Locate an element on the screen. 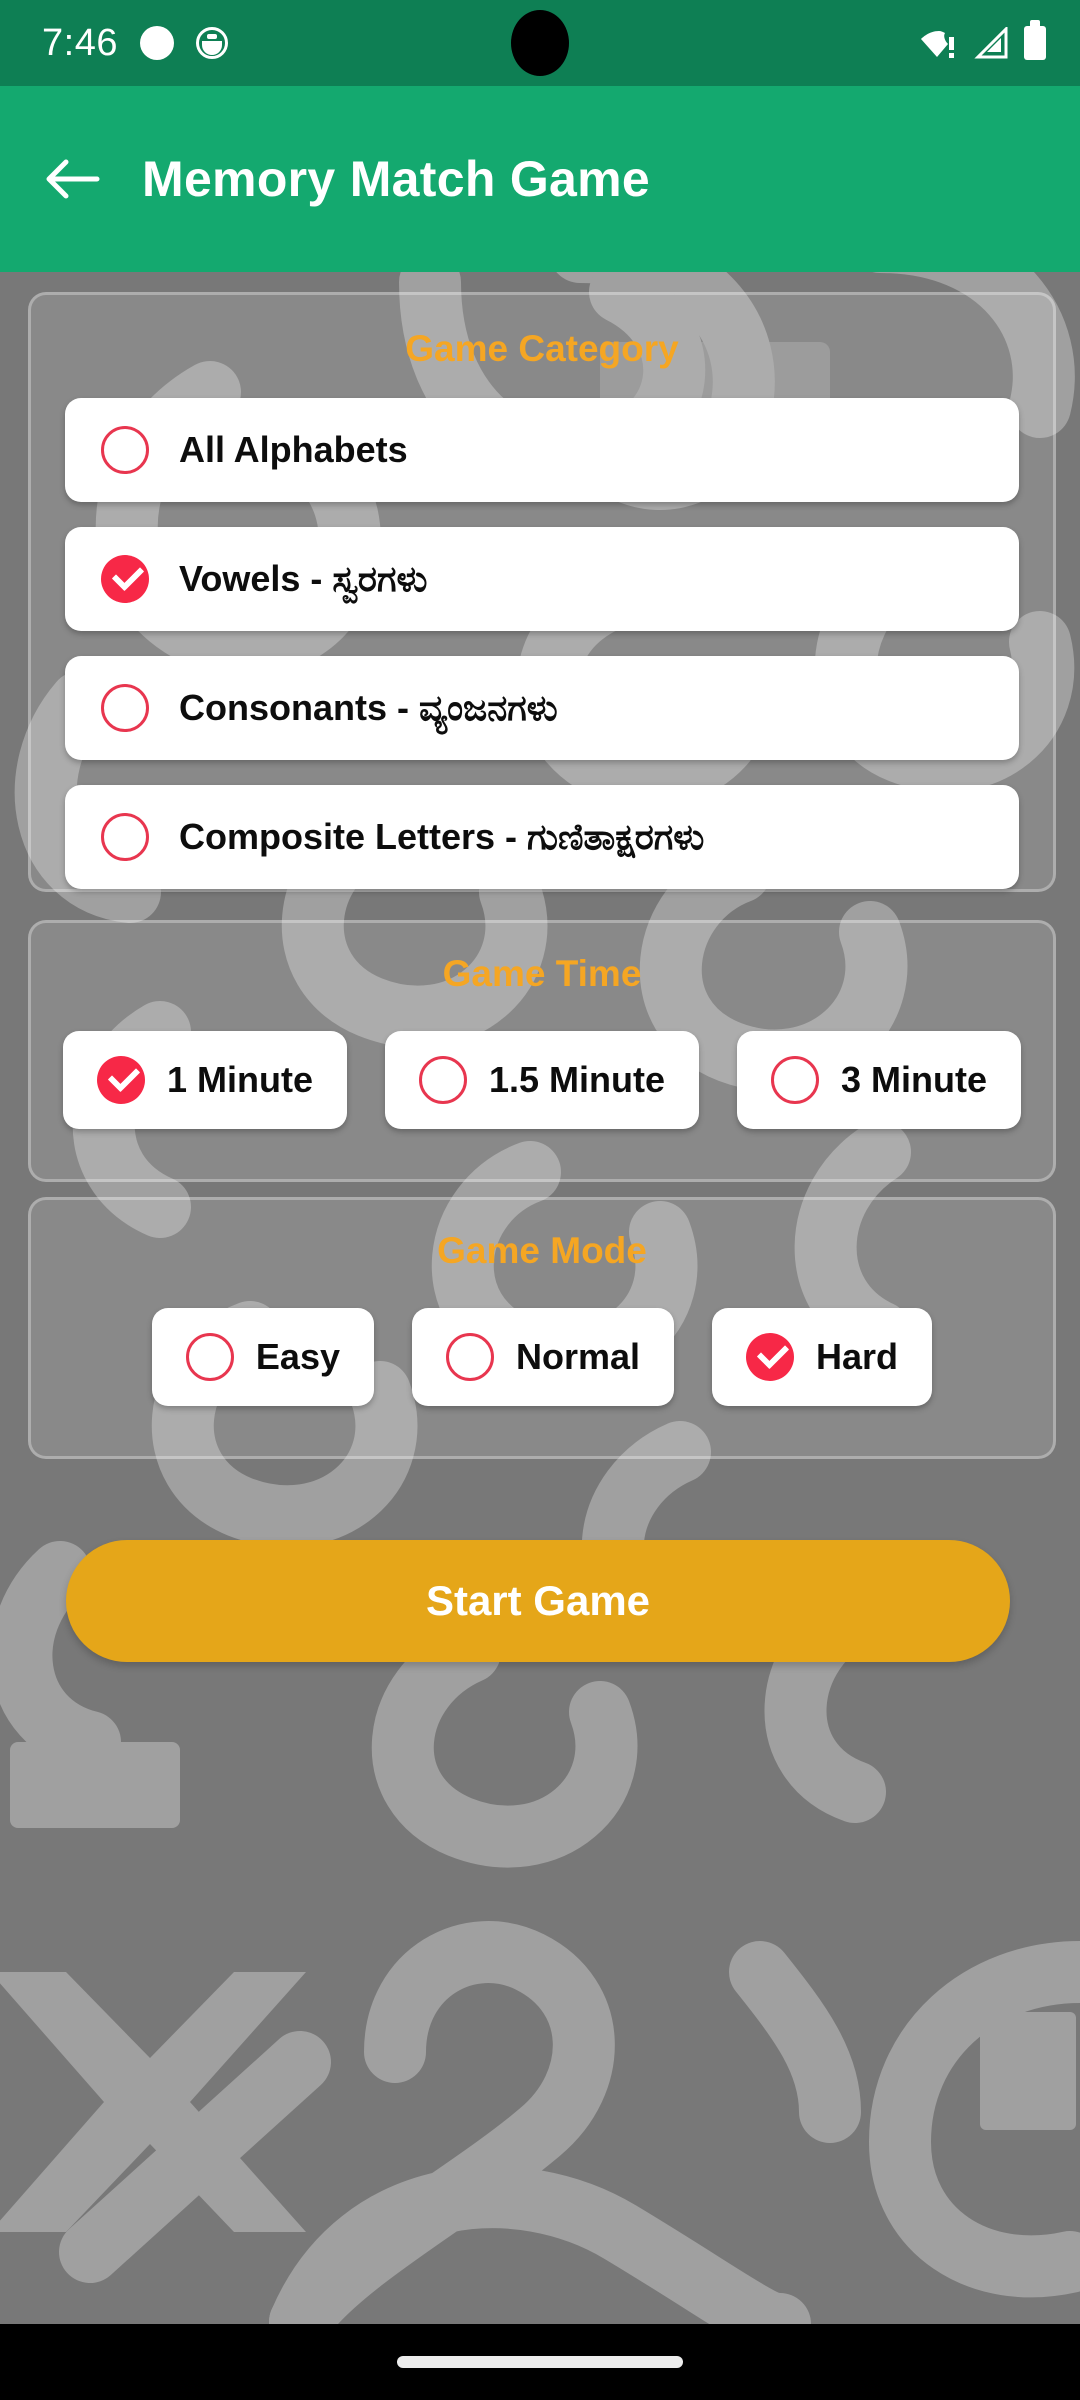 The image size is (1080, 2400). start-game-button: Start Game is located at coordinates (538, 1601).